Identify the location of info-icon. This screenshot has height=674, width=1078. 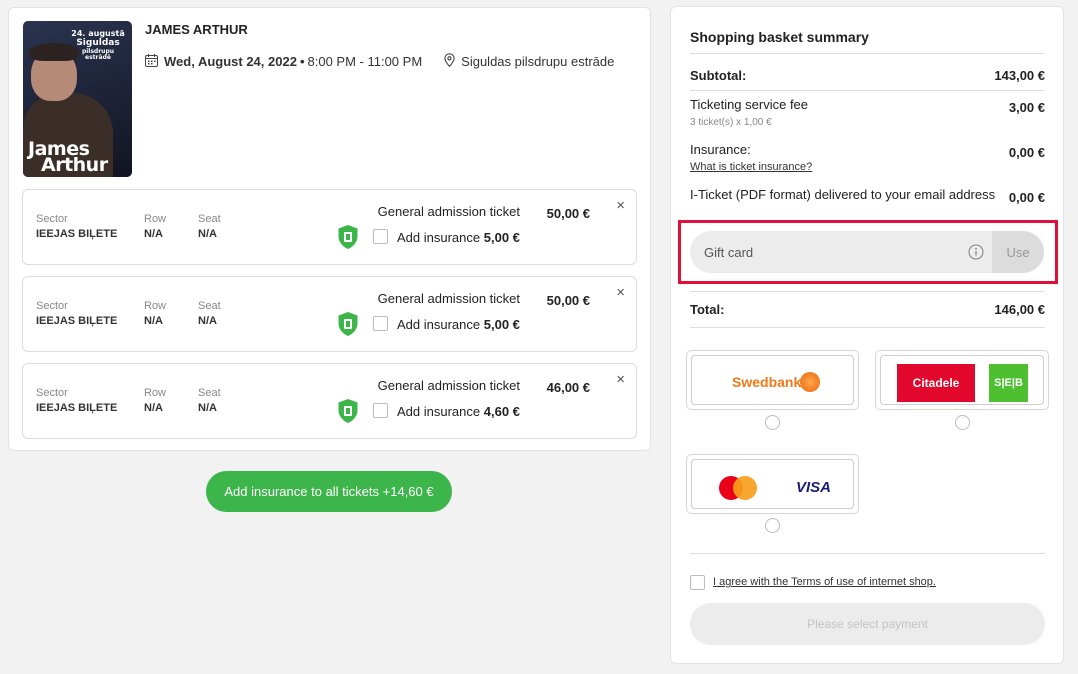
(976, 254).